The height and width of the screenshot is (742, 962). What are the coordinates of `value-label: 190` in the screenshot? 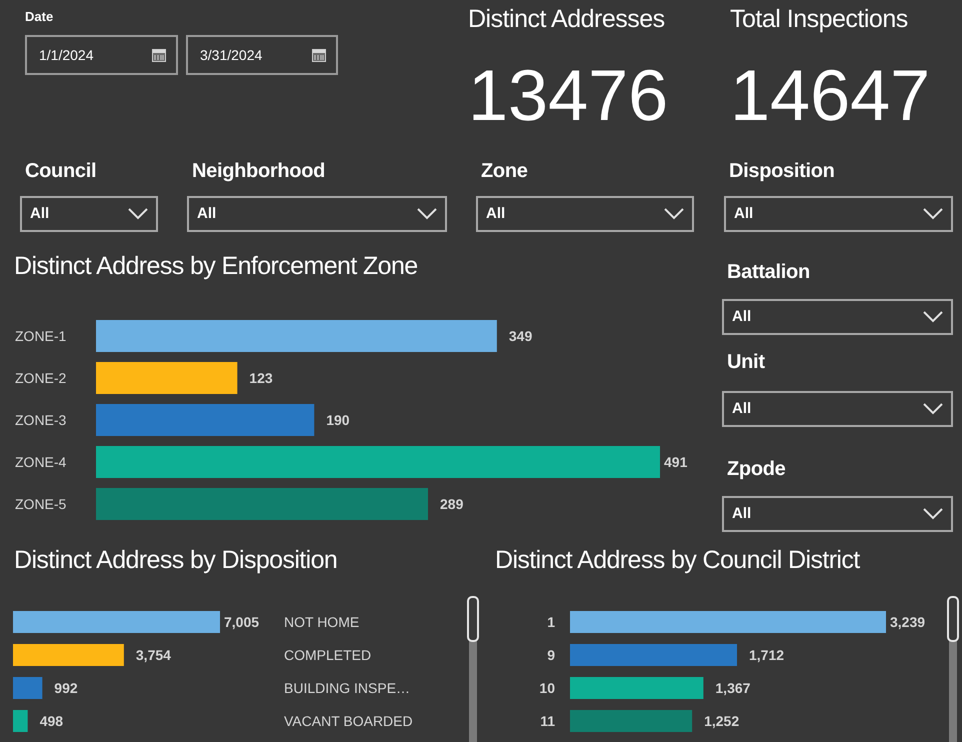 It's located at (338, 420).